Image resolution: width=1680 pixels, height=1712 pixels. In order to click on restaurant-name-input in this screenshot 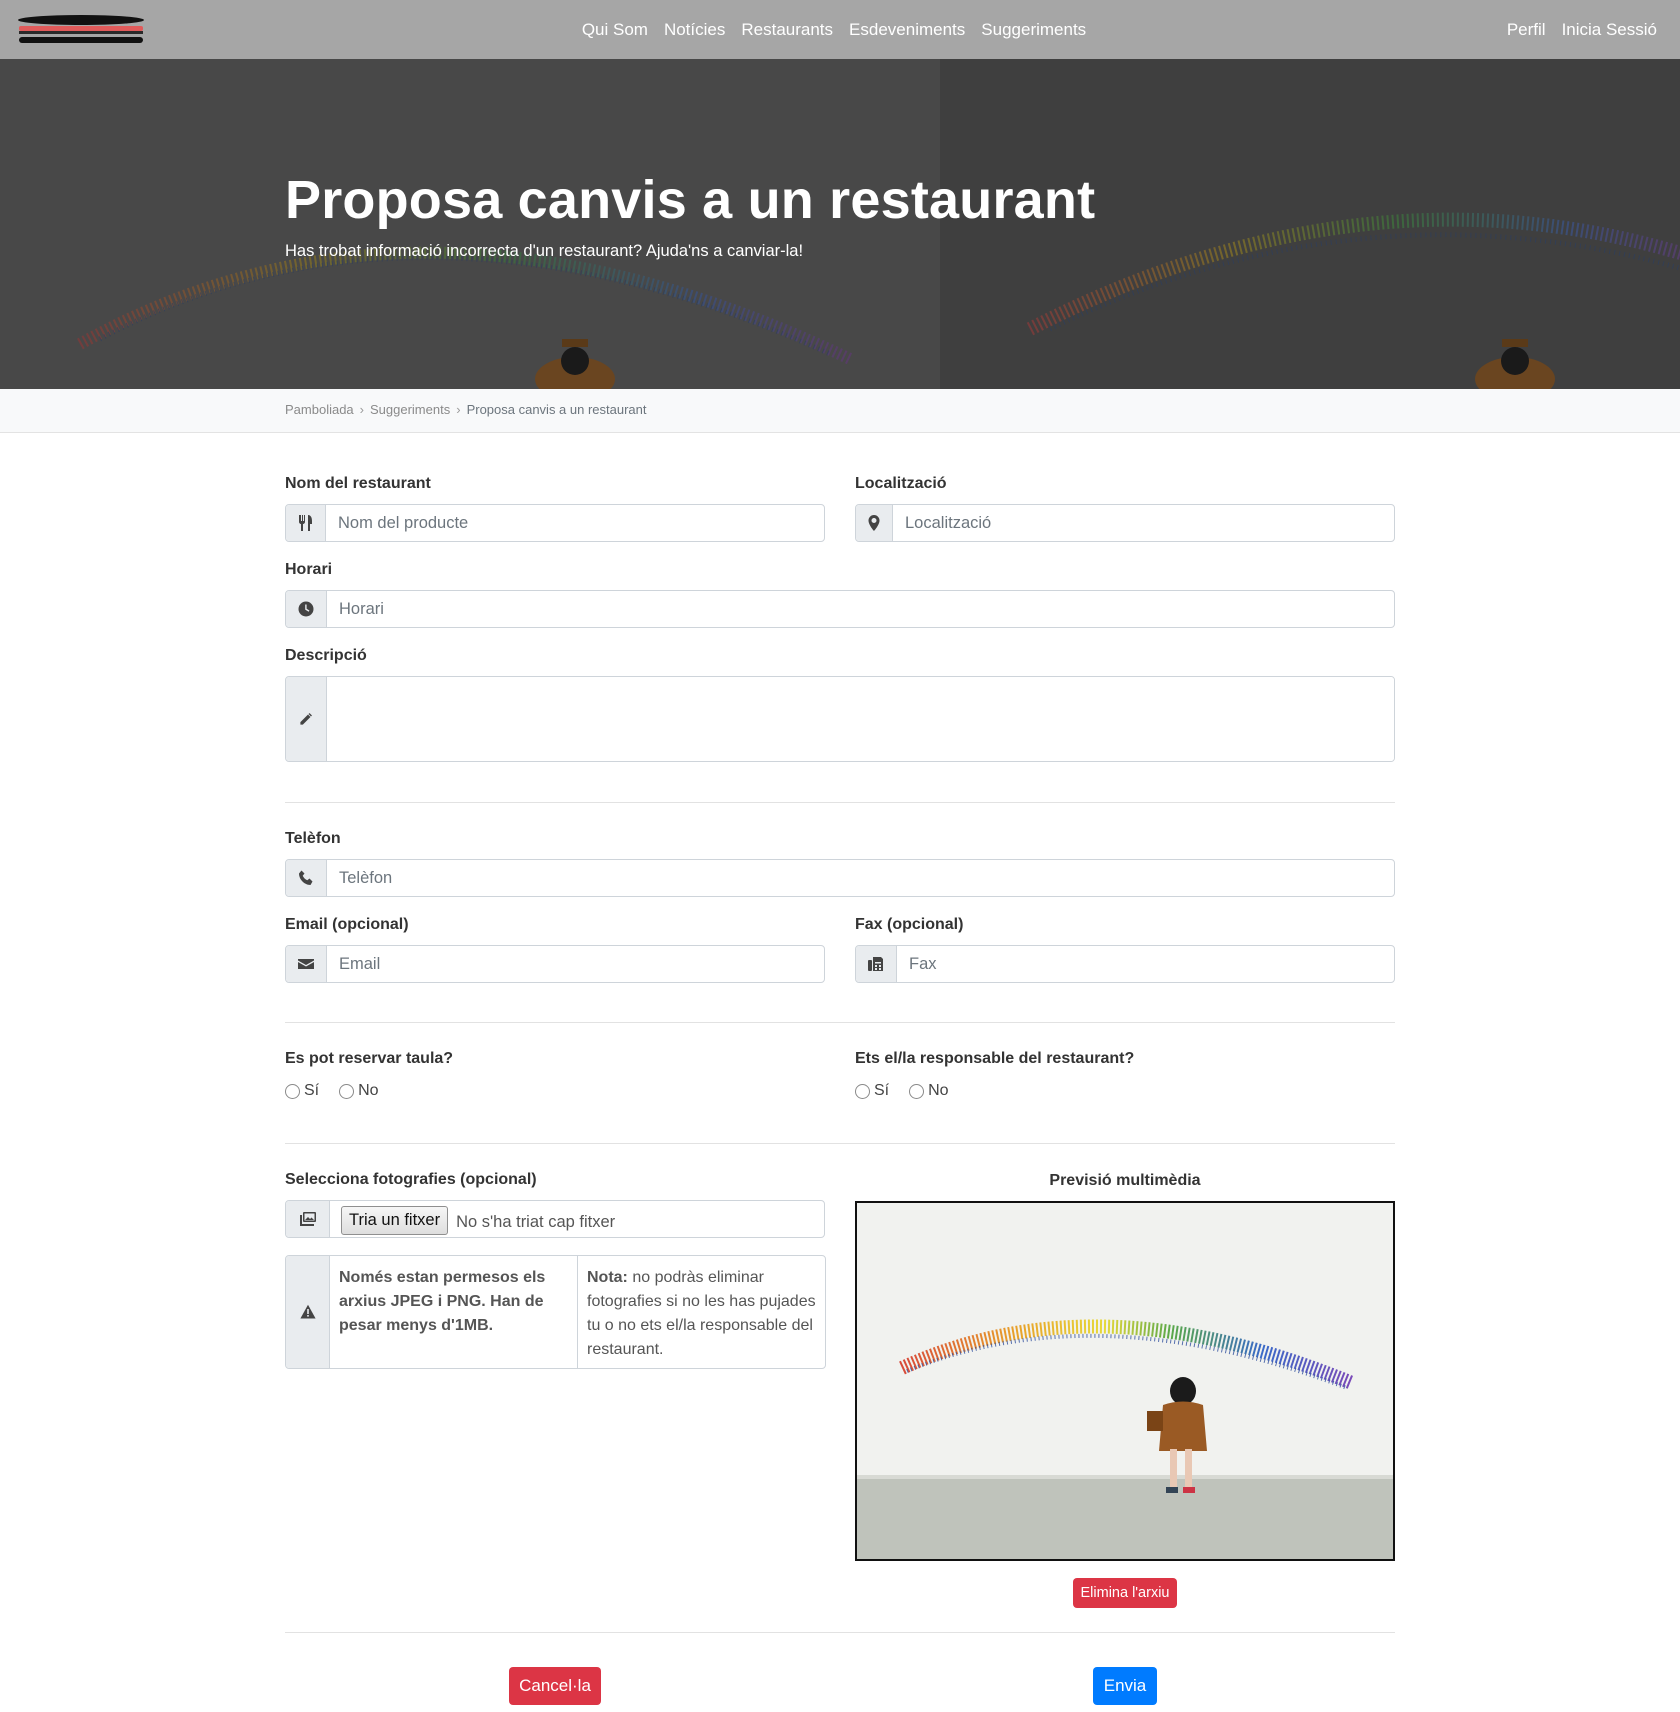, I will do `click(575, 523)`.